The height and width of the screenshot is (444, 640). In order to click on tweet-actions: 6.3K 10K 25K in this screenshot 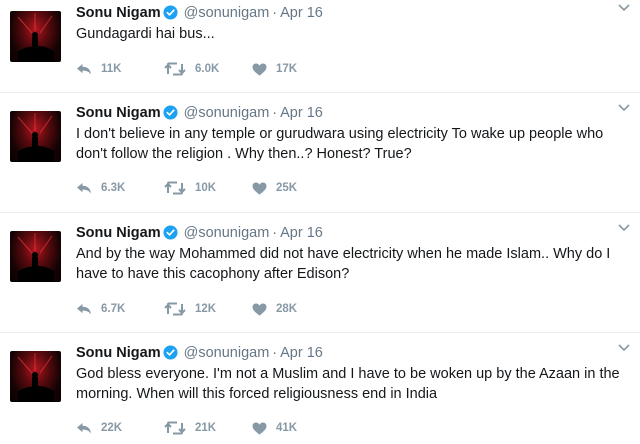, I will do `click(204, 188)`.